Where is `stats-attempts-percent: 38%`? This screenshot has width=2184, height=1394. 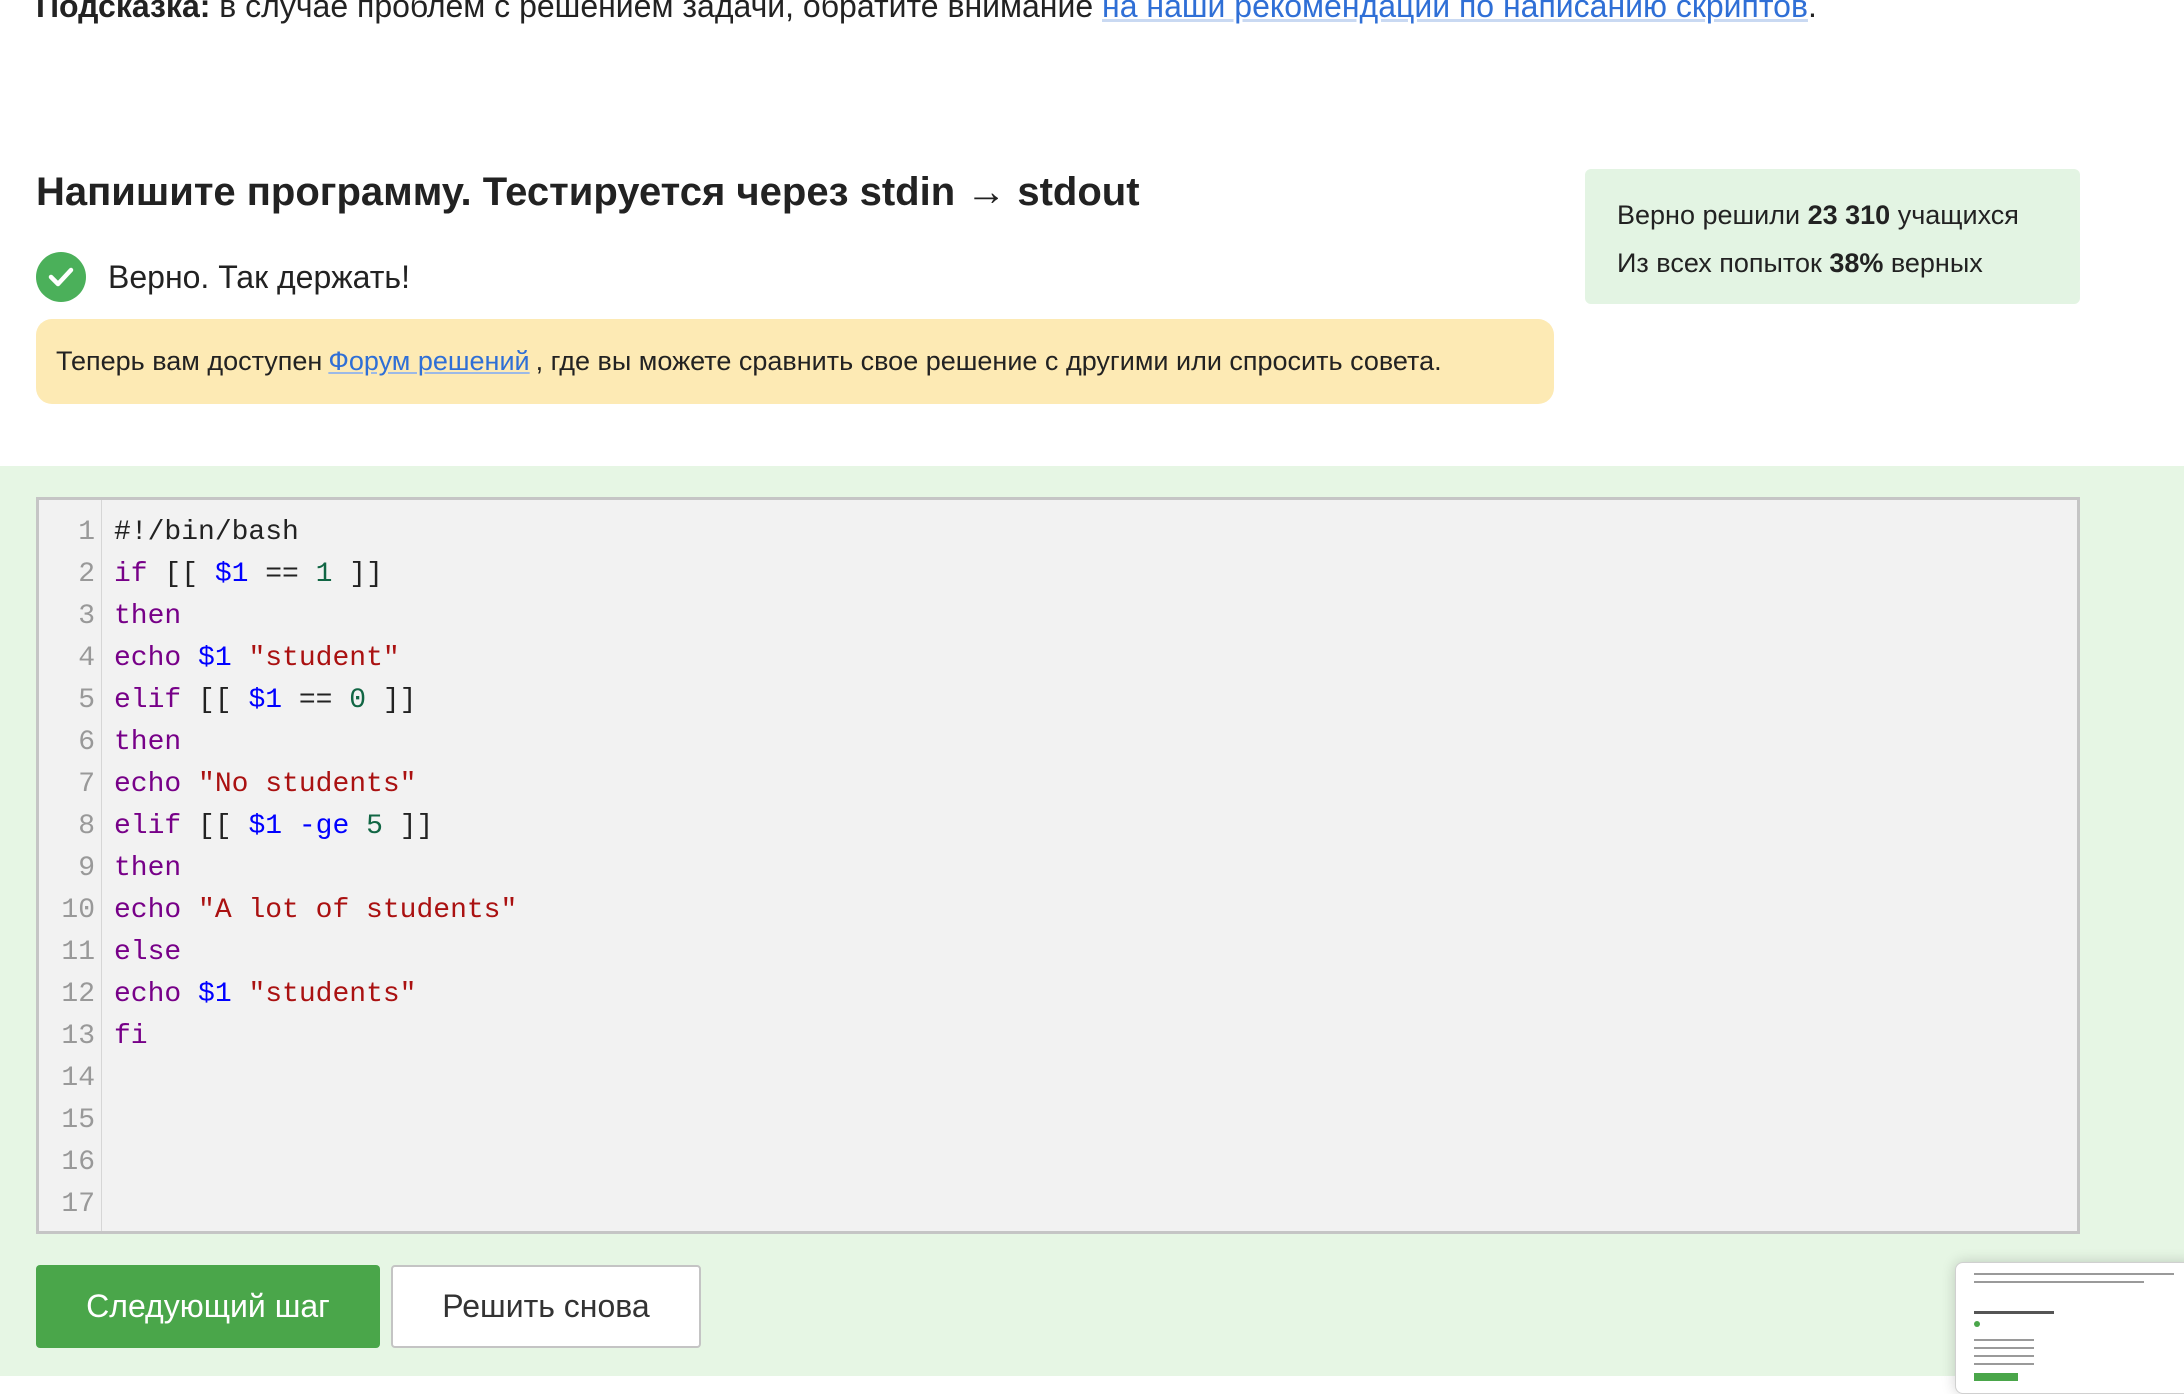
stats-attempts-percent: 38% is located at coordinates (1856, 263).